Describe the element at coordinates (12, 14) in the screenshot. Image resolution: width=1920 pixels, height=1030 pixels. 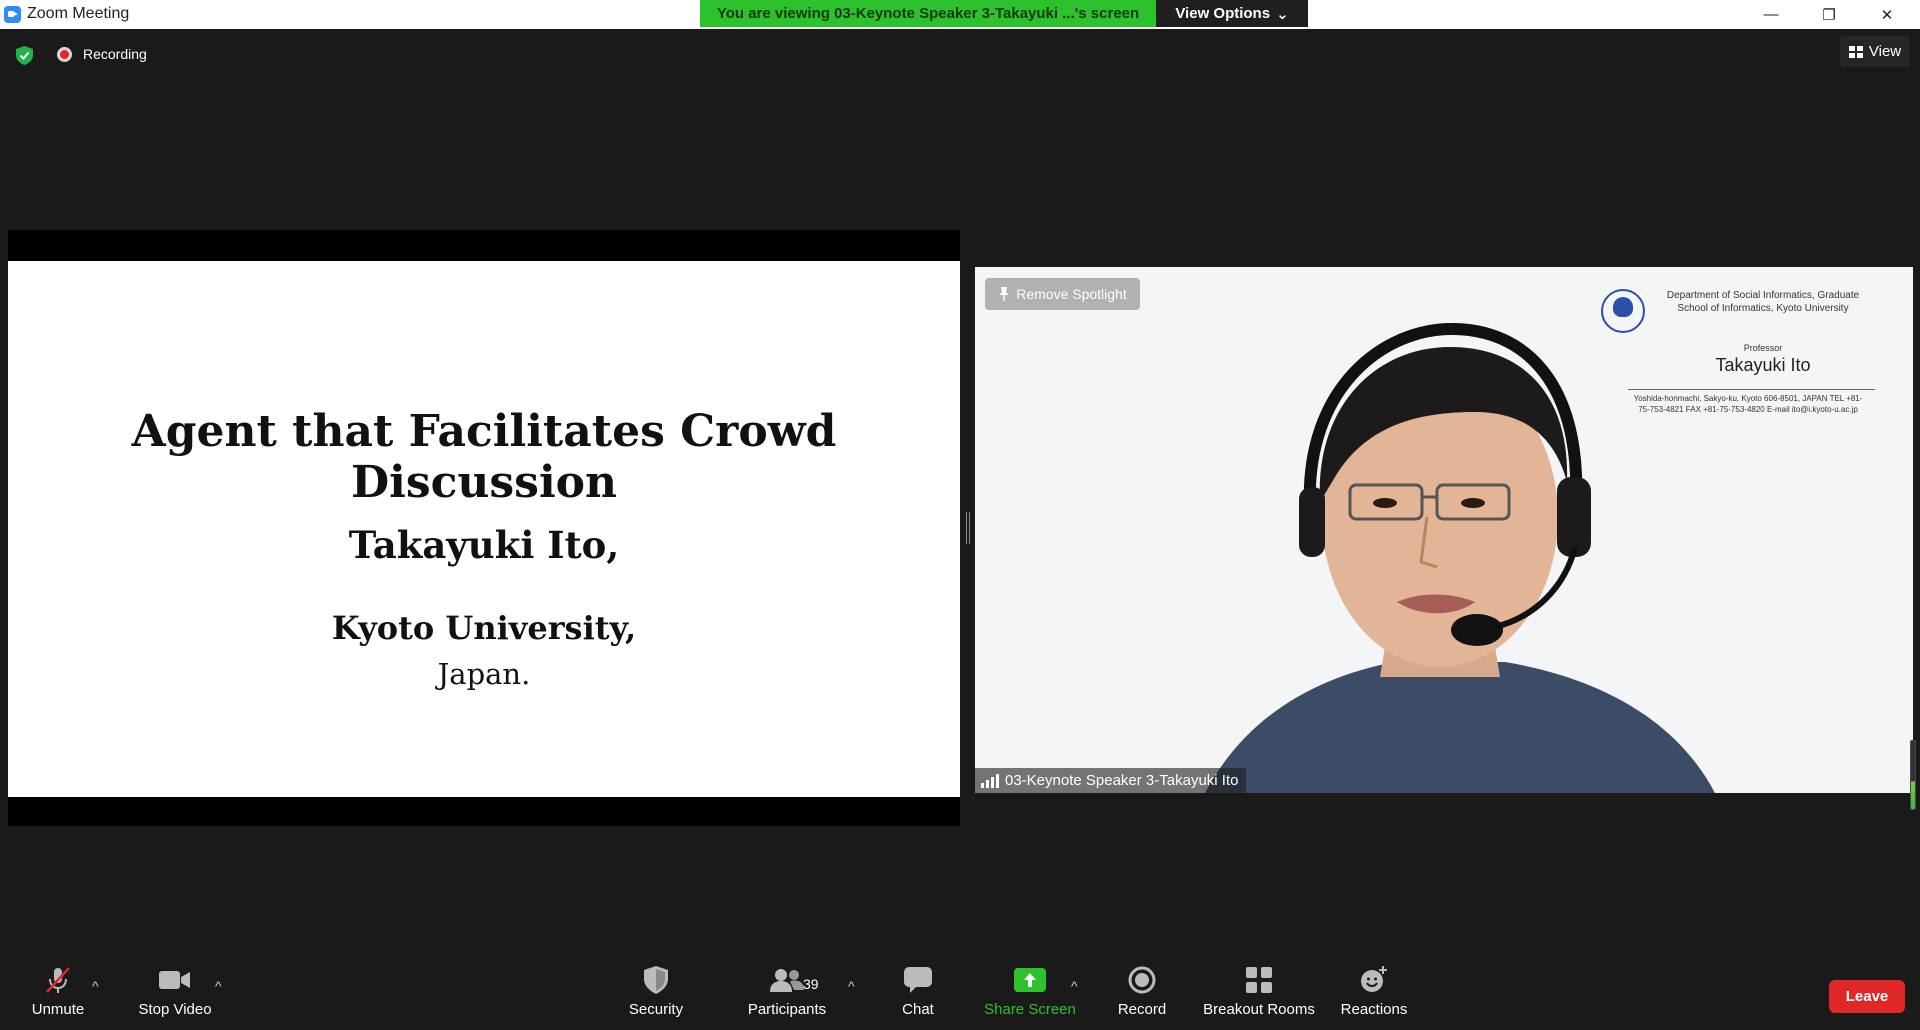
I see `zoom-app-icon` at that location.